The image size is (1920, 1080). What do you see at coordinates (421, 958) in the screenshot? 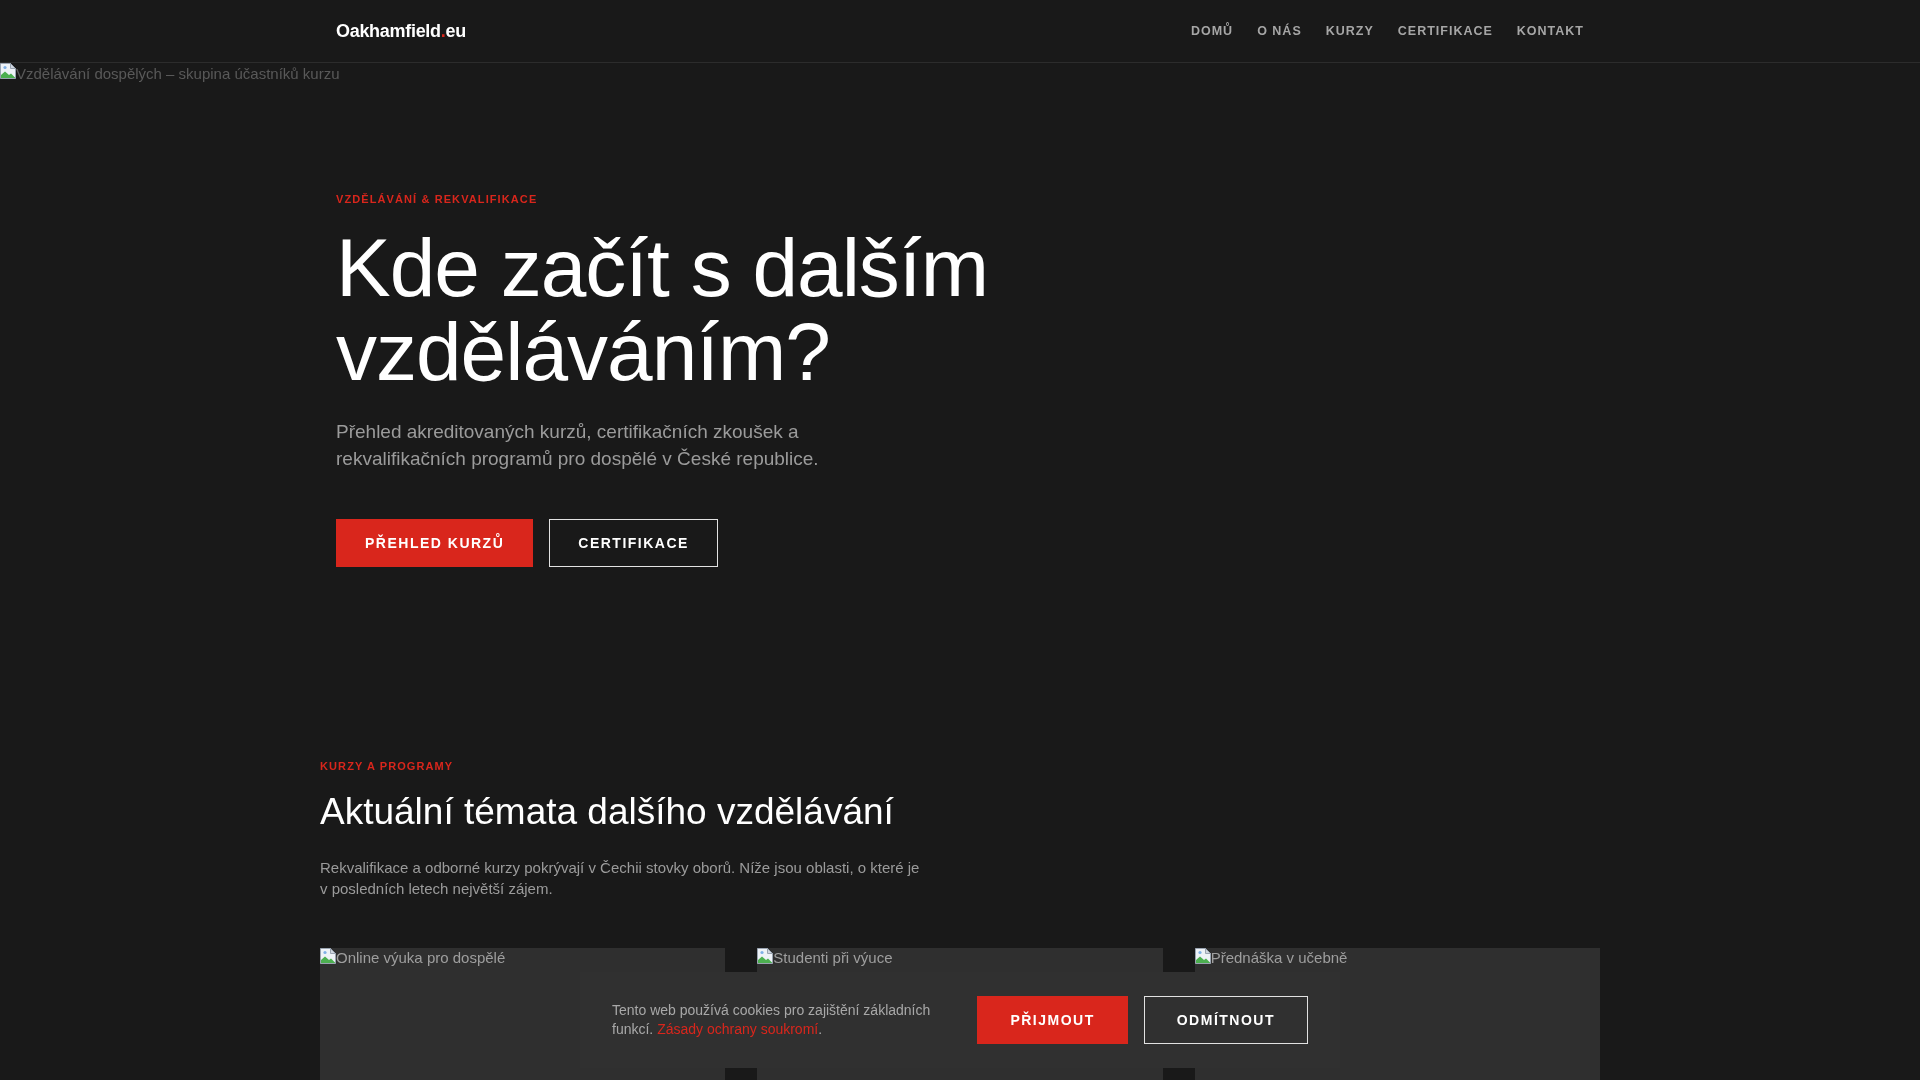
I see `image-alt-text: Online výuka pro dospělé` at bounding box center [421, 958].